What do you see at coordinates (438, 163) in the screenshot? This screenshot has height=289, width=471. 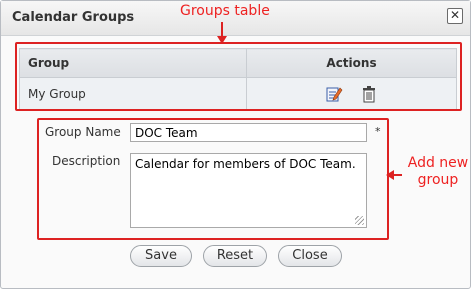 I see `annotation-add-line1: Add new` at bounding box center [438, 163].